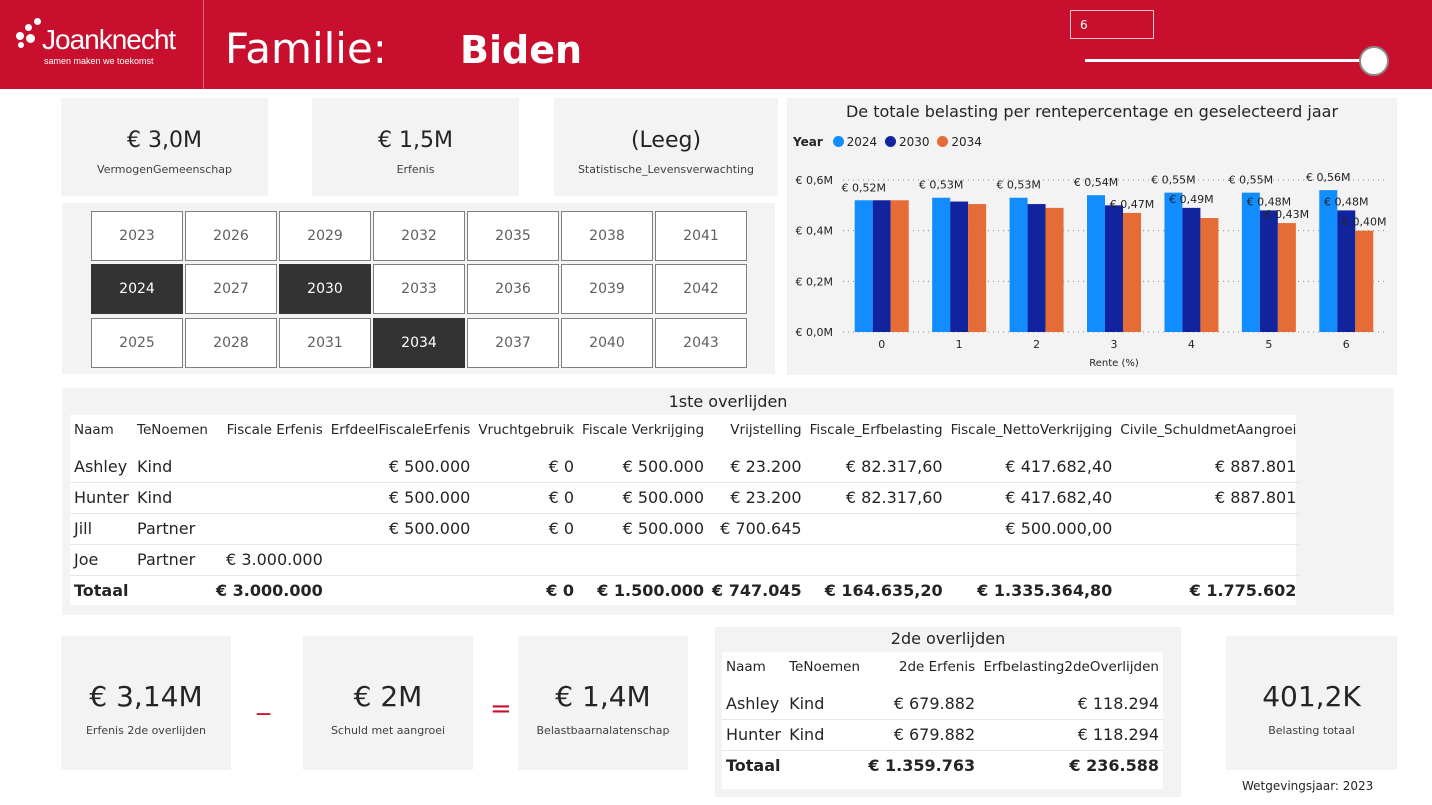 The width and height of the screenshot is (1432, 805). What do you see at coordinates (1243, 591) in the screenshot?
I see `total-cell: € 1.775.602` at bounding box center [1243, 591].